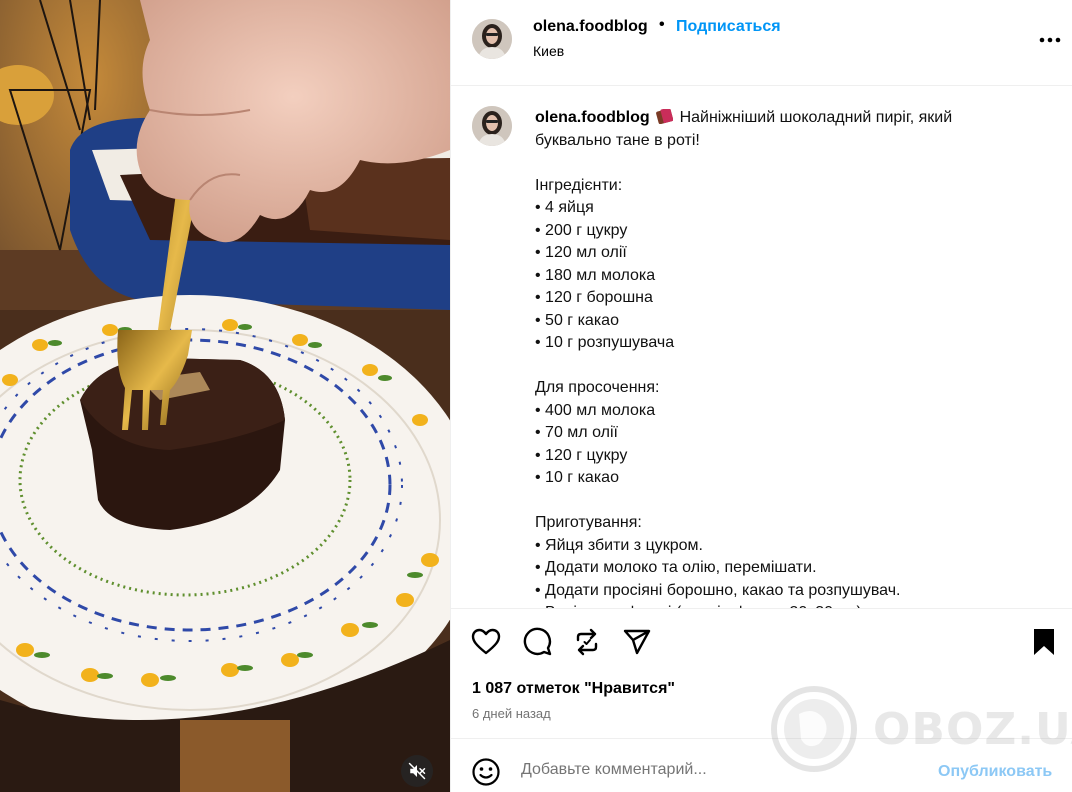  I want to click on caption-avatar, so click(492, 126).